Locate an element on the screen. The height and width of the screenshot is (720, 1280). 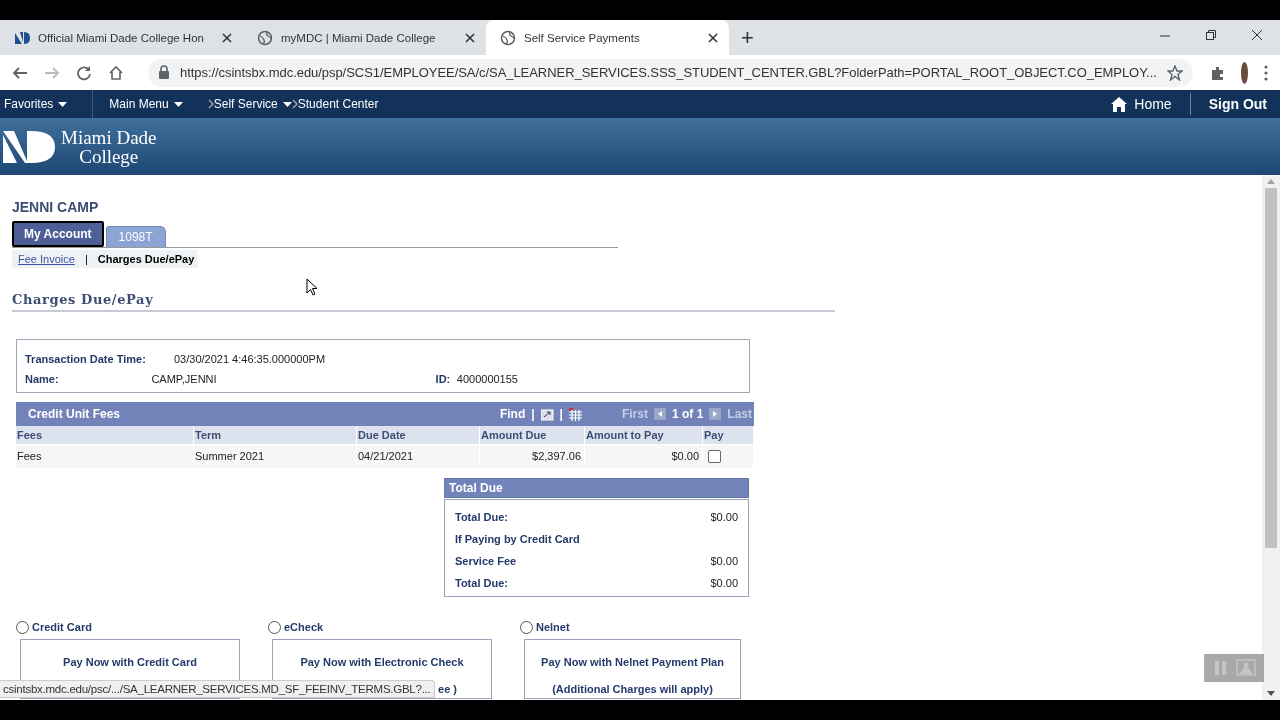
option-label: Nelnet is located at coordinates (553, 627).